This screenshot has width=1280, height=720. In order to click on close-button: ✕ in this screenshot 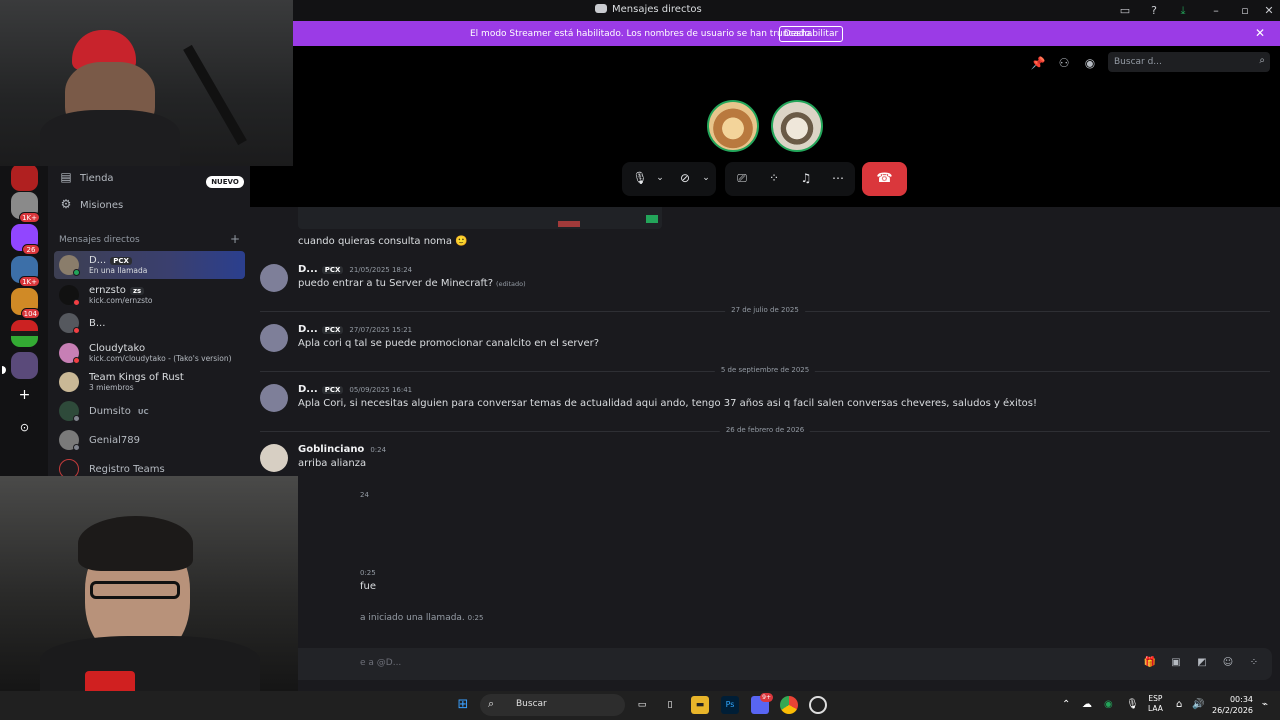, I will do `click(1269, 10)`.